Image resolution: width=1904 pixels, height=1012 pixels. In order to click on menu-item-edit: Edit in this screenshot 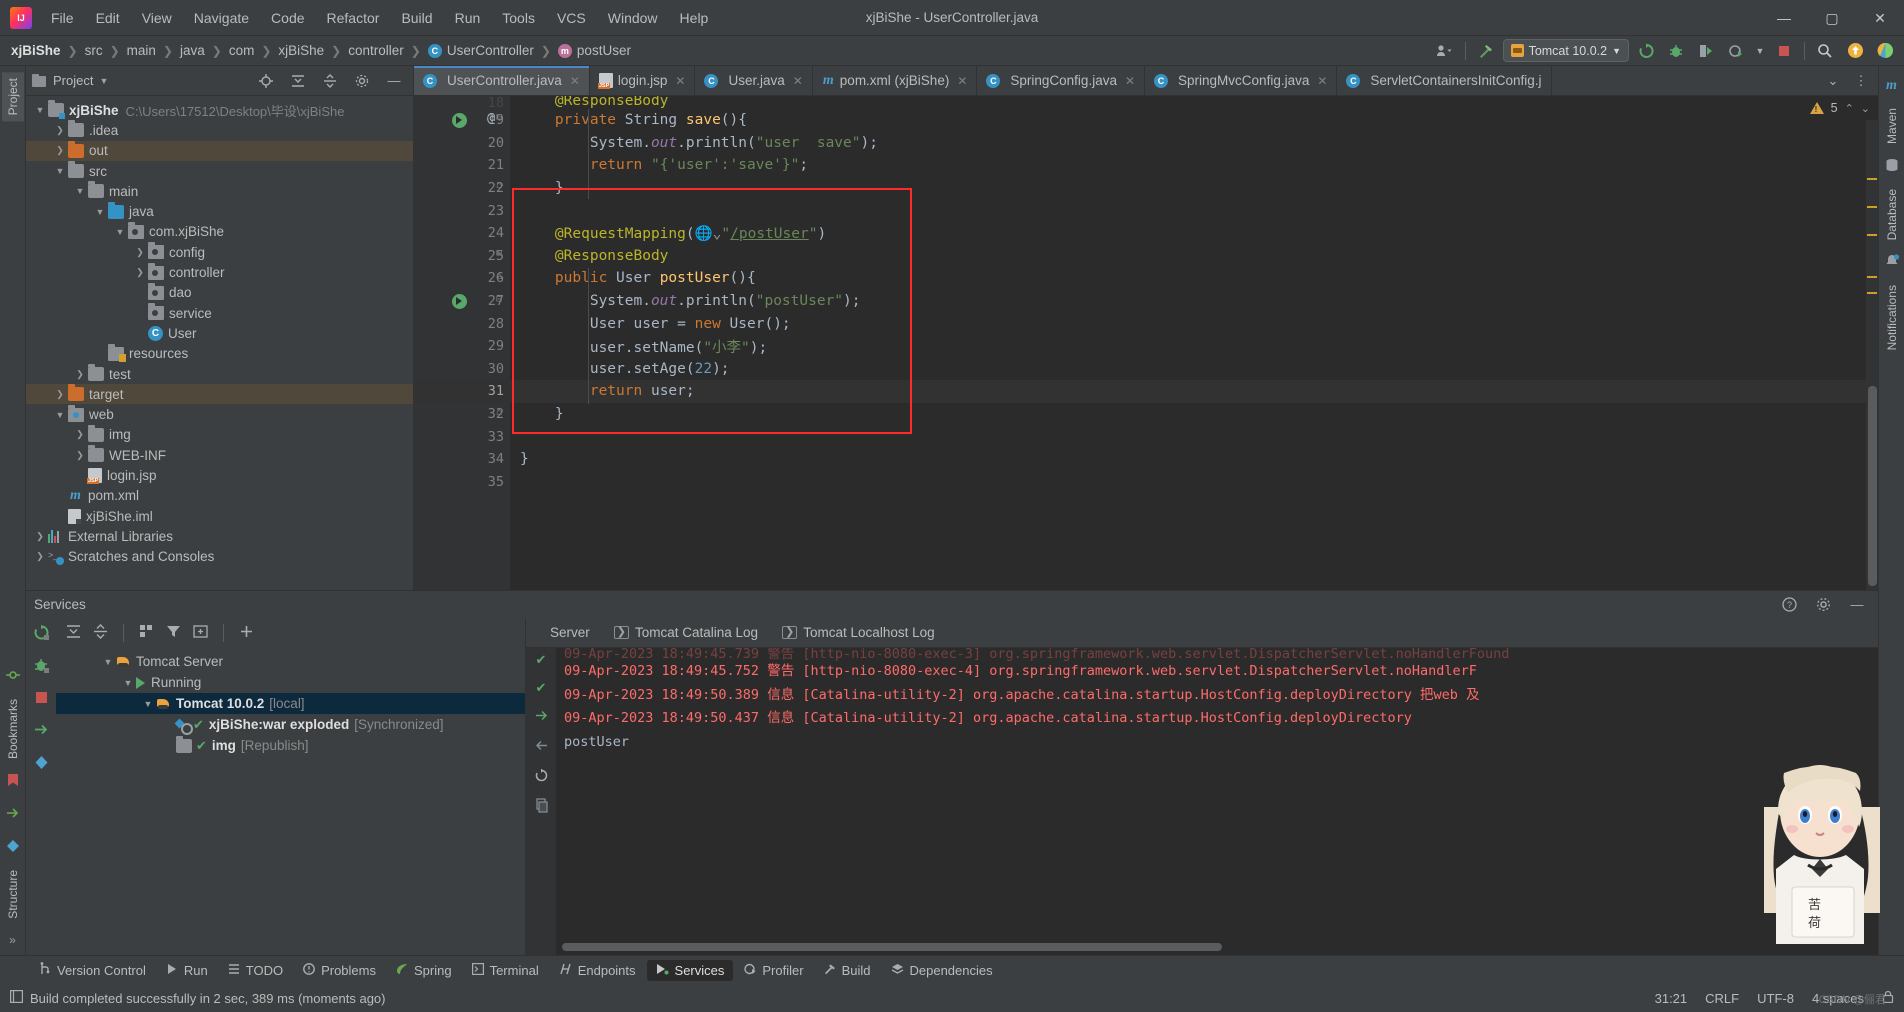, I will do `click(108, 18)`.